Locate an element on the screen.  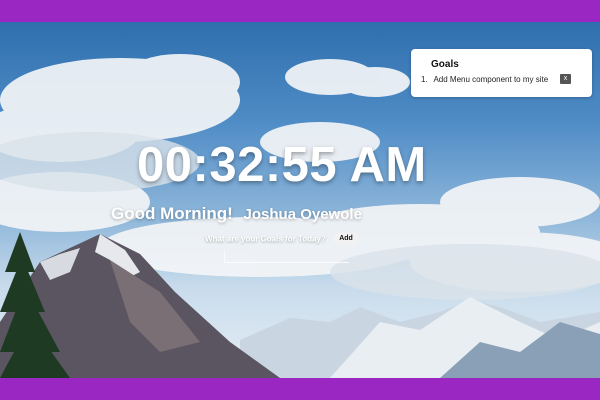
goal-item-text: Add Menu component to my site is located at coordinates (491, 79).